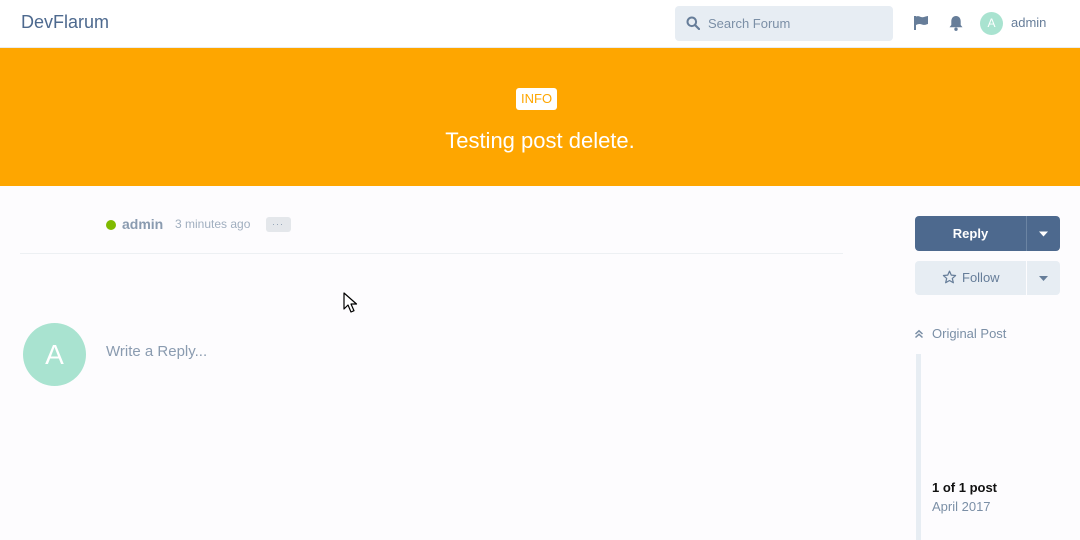 The width and height of the screenshot is (1080, 540). I want to click on scrubber-date: April 2017, so click(961, 506).